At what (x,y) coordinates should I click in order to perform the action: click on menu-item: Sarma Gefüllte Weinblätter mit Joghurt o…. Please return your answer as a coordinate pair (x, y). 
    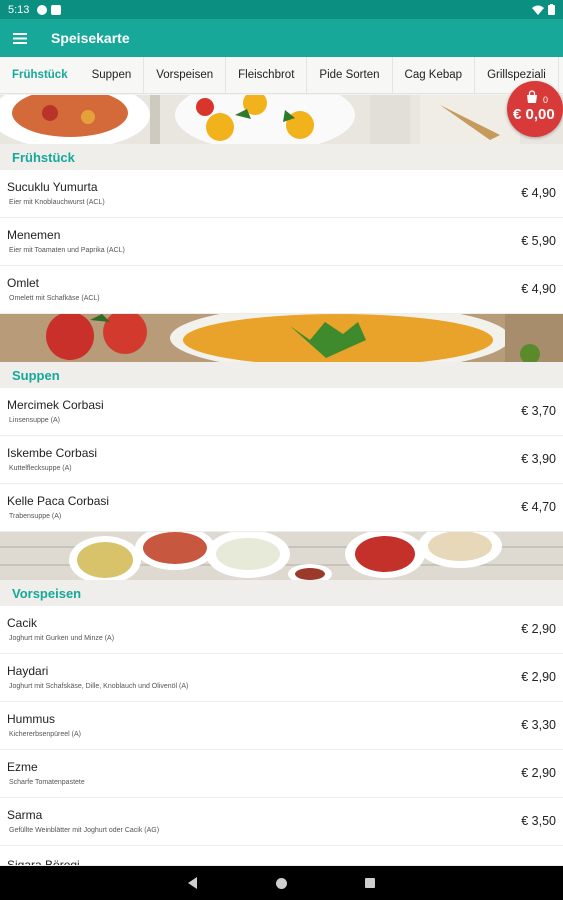
    Looking at the image, I should click on (281, 822).